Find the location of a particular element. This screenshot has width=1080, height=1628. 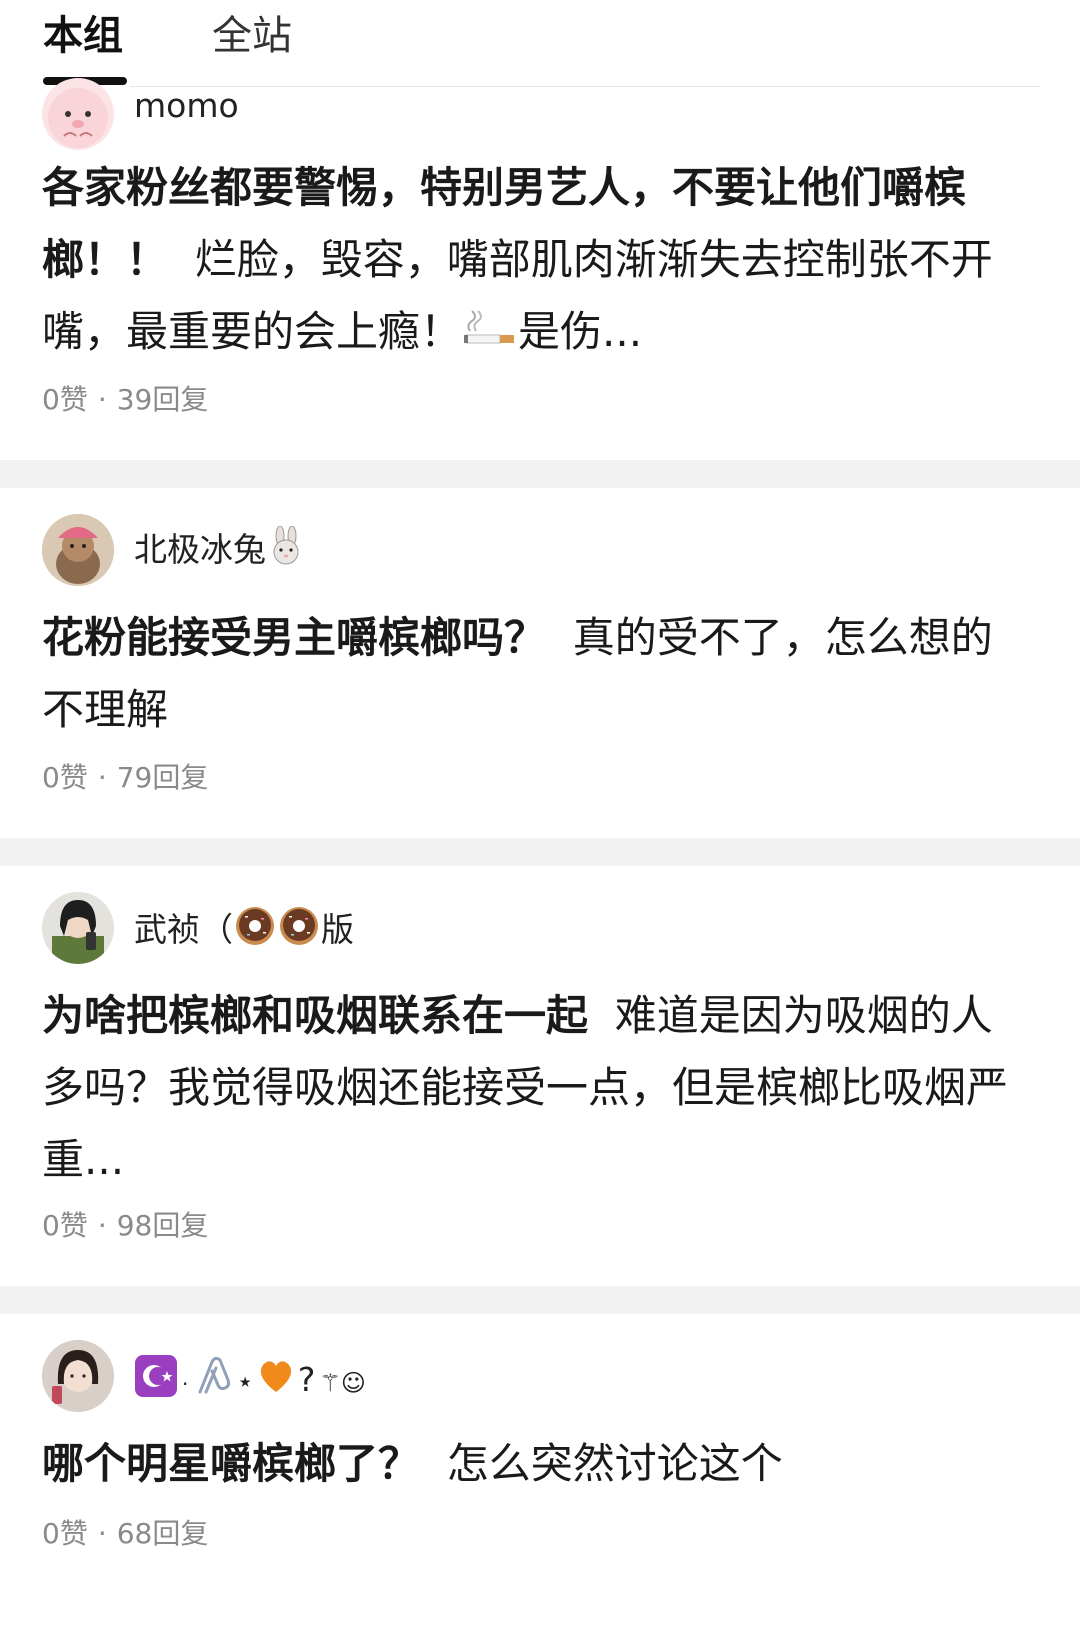

author-name: momo is located at coordinates (186, 106).